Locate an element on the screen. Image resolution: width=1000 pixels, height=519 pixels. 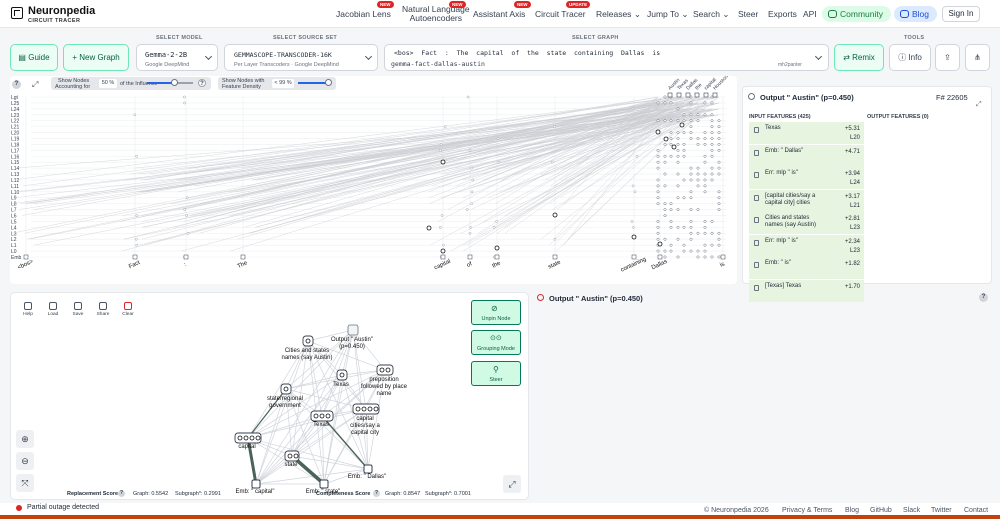
token-label: Fact is located at coordinates (134, 265).